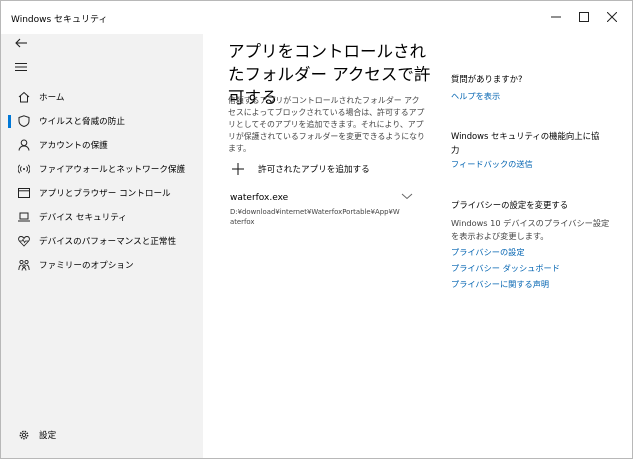  I want to click on minimize-icon, so click(556, 17).